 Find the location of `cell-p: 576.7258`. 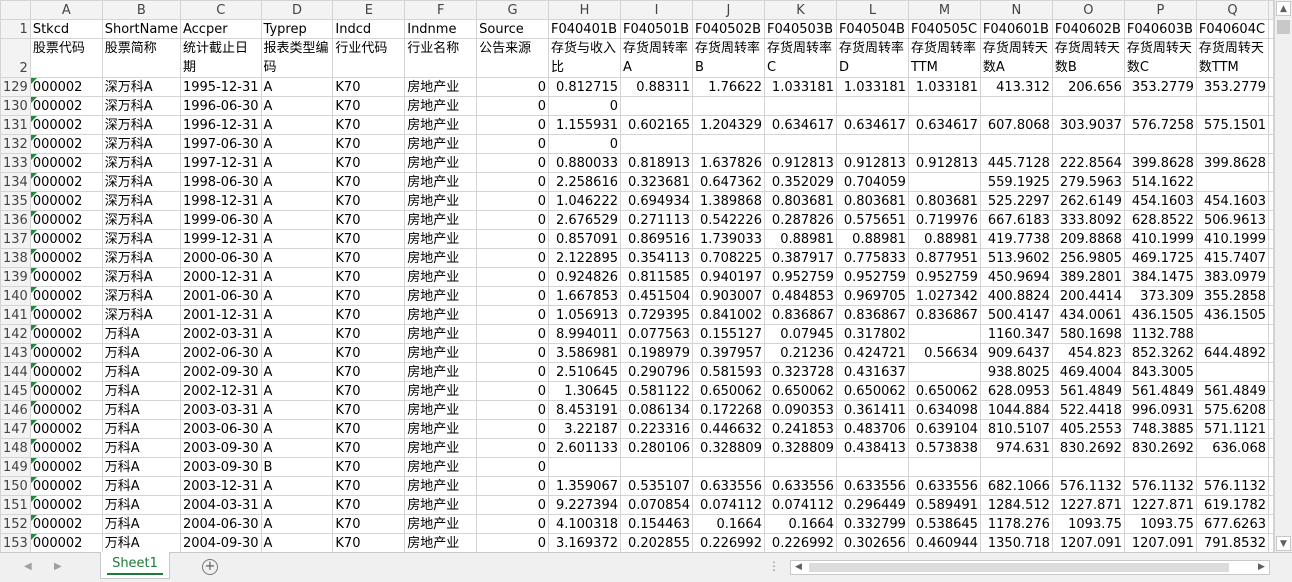

cell-p: 576.7258 is located at coordinates (1160, 125).